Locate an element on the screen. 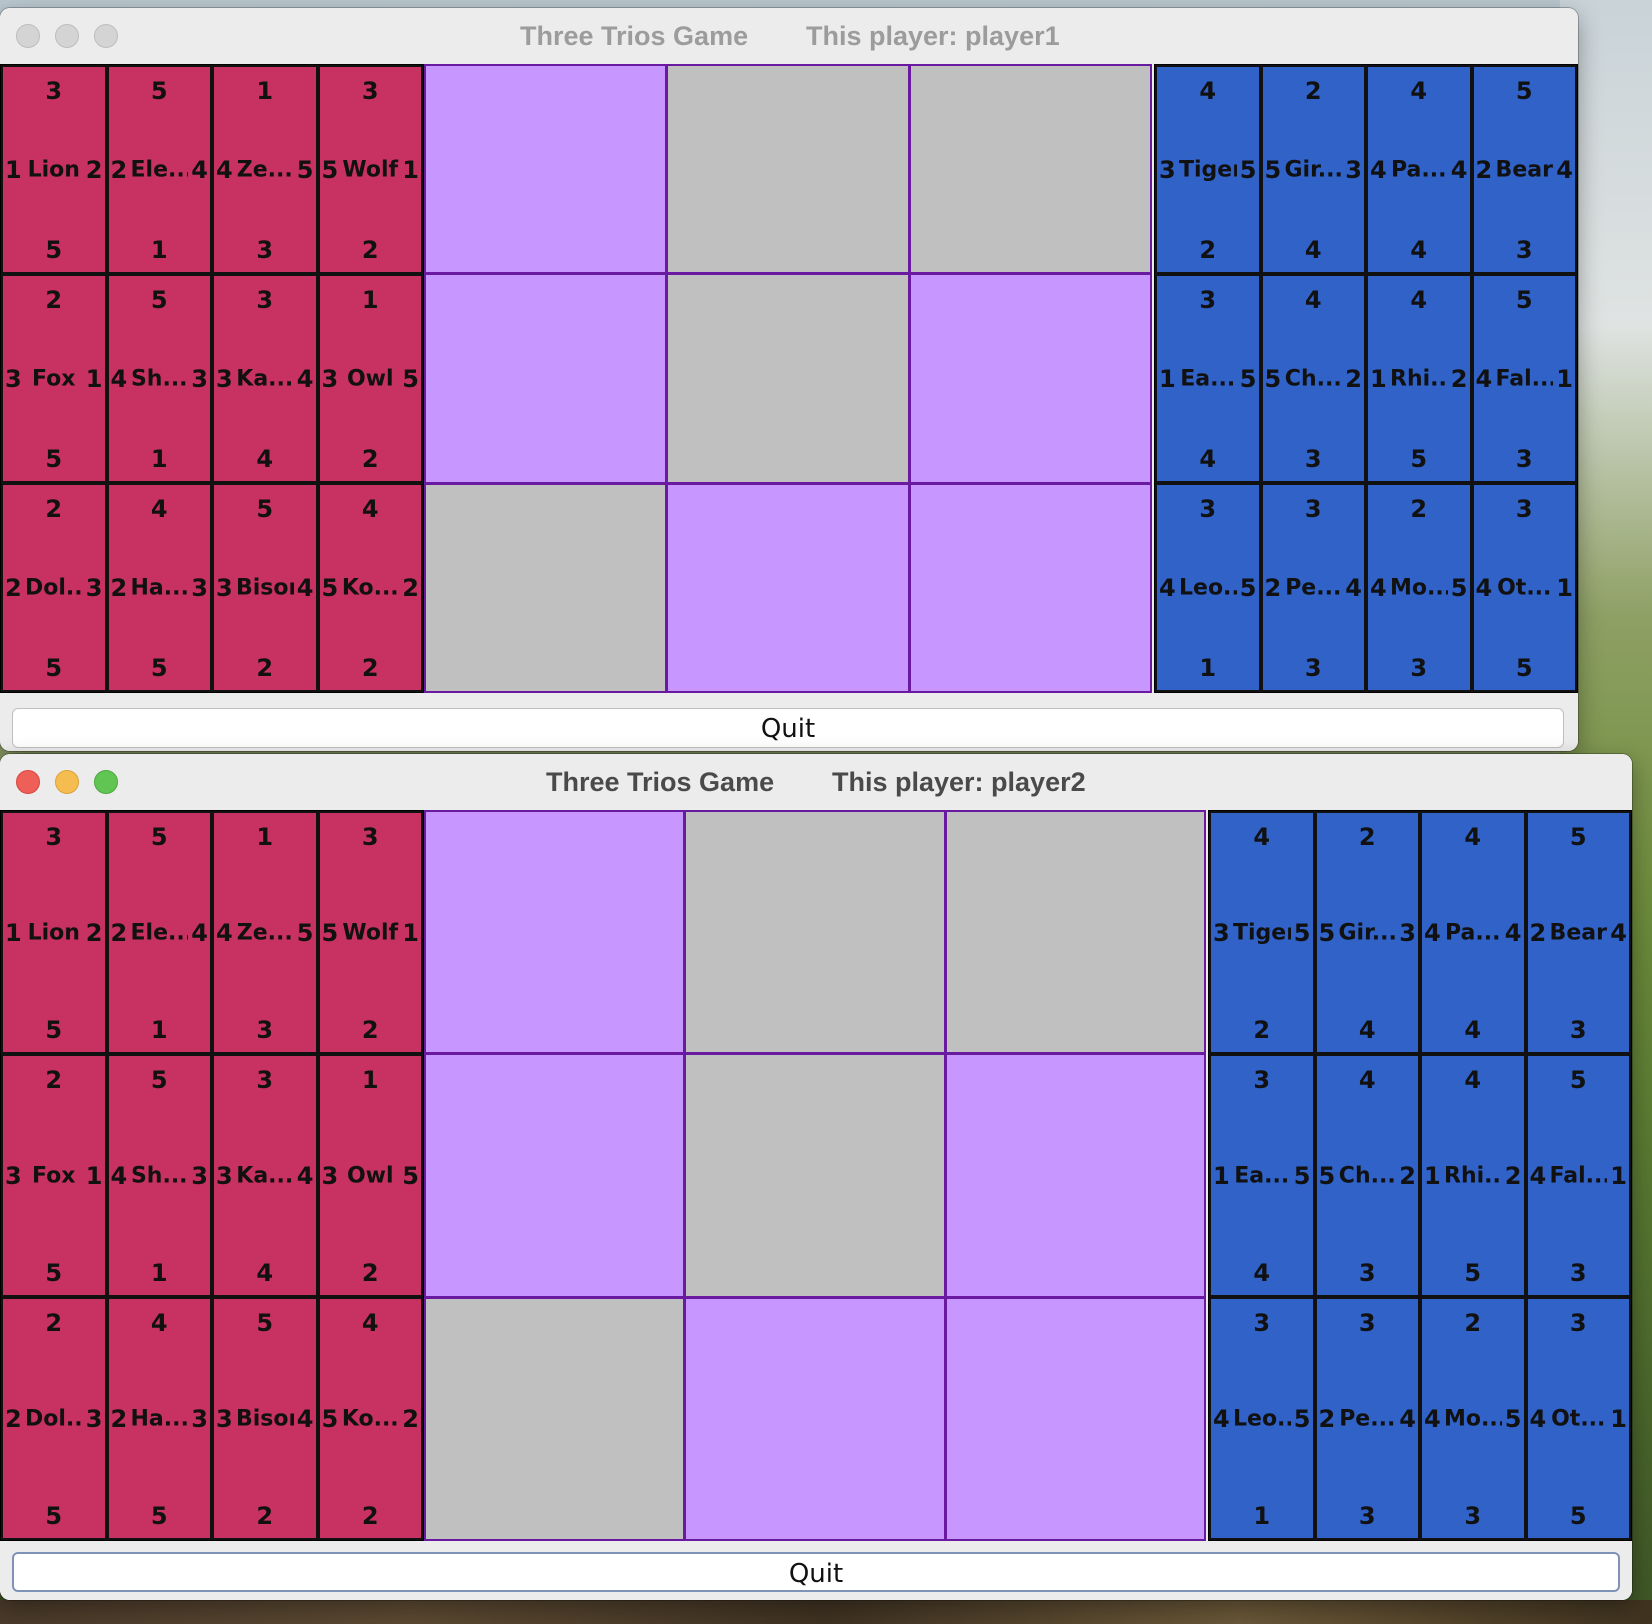 This screenshot has height=1624, width=1652. title-bar: Three Trios Game This player: player2 is located at coordinates (816, 782).